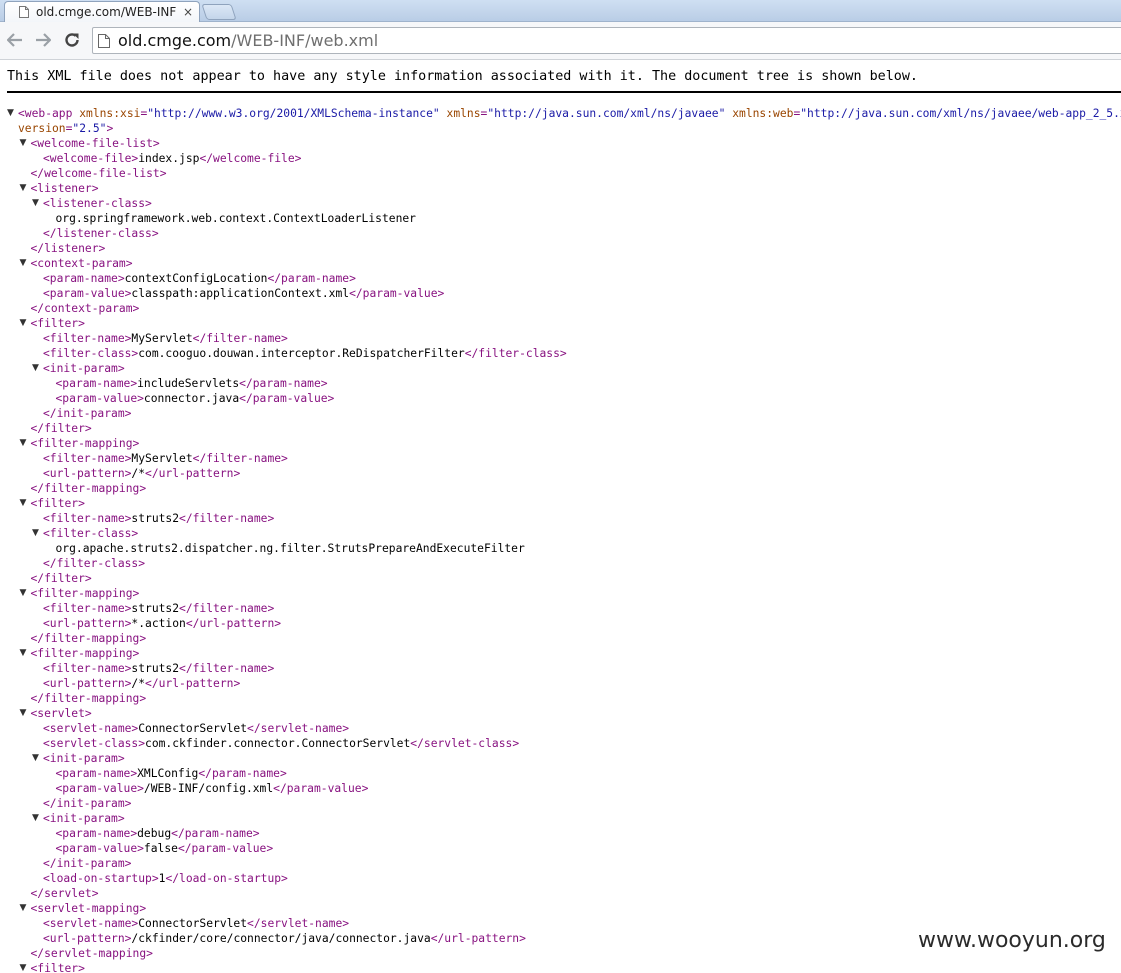 This screenshot has height=973, width=1121. Describe the element at coordinates (192, 383) in the screenshot. I see `xml-line-content: <param-name>includeServlets</param-name>` at that location.